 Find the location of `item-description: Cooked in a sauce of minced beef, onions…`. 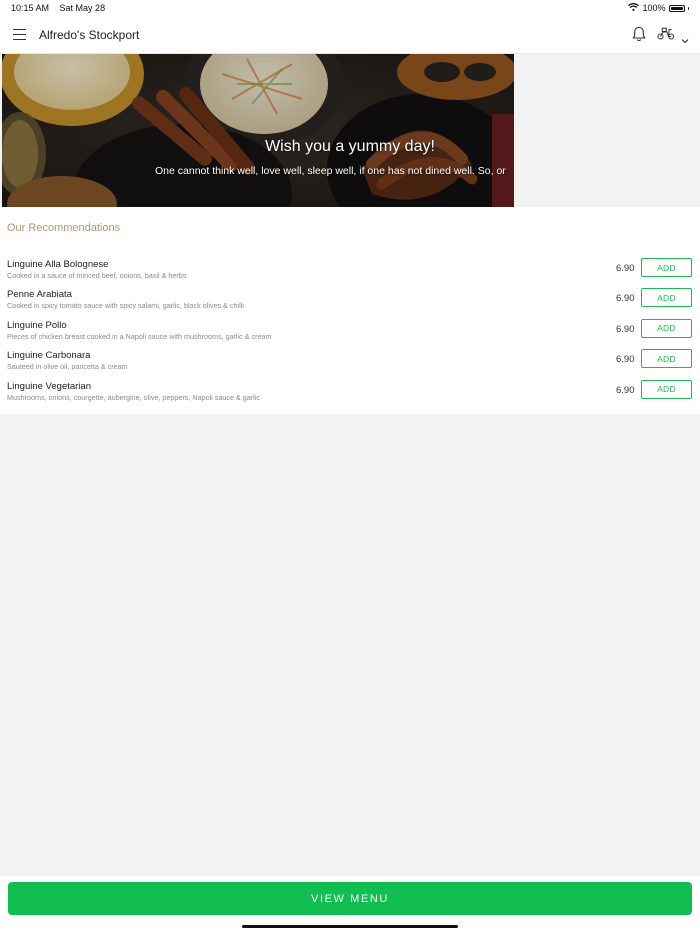

item-description: Cooked in a sauce of minced beef, onions… is located at coordinates (97, 275).